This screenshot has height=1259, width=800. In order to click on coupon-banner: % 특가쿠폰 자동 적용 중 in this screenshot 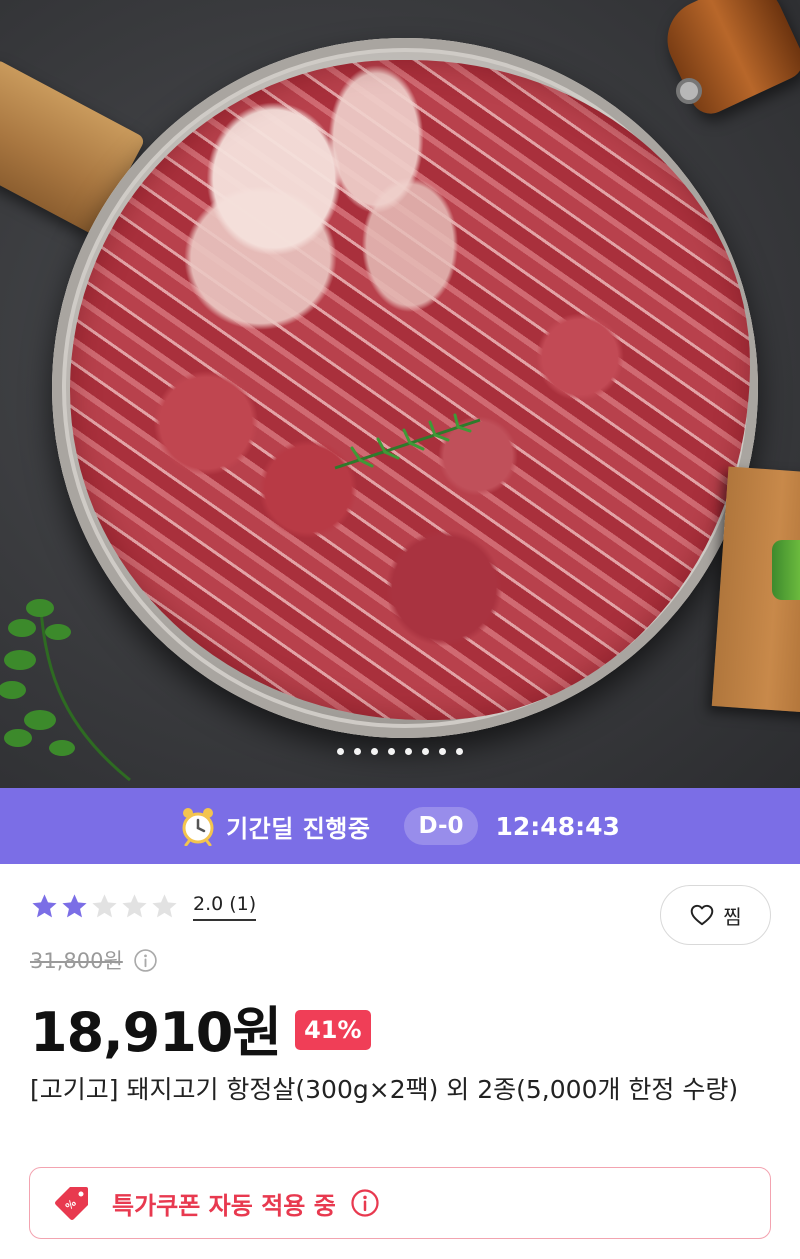, I will do `click(400, 1203)`.